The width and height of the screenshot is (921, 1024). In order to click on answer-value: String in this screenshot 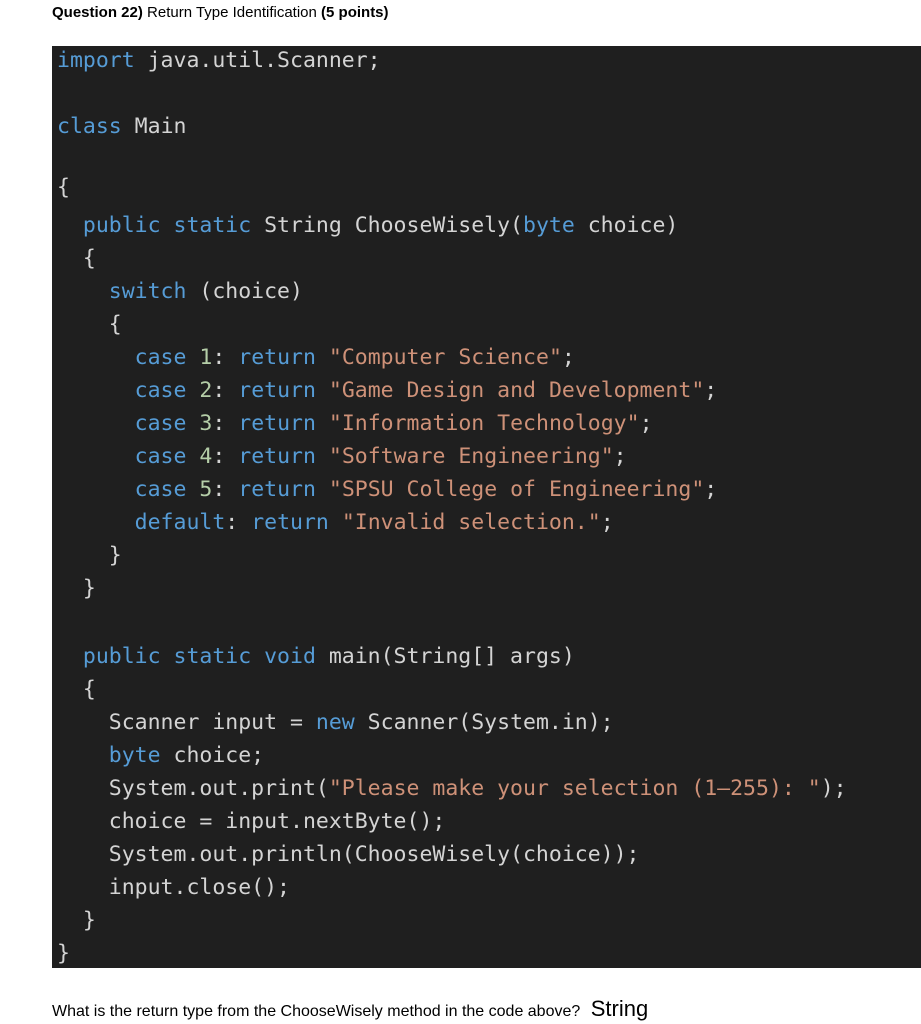, I will do `click(619, 1008)`.